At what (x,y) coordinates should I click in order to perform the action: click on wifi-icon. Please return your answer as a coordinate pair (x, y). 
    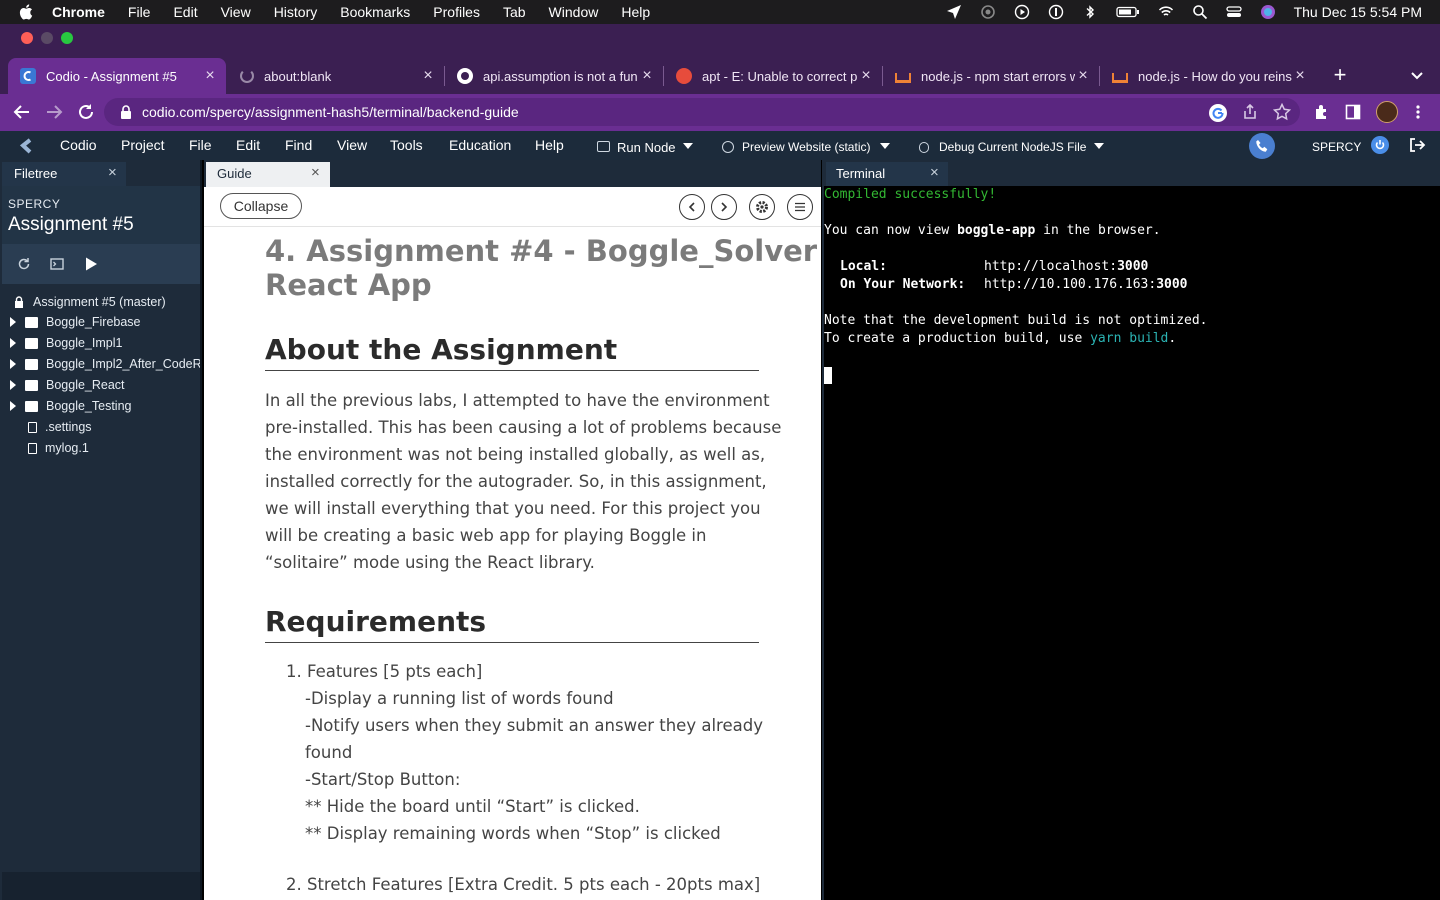
    Looking at the image, I should click on (1166, 12).